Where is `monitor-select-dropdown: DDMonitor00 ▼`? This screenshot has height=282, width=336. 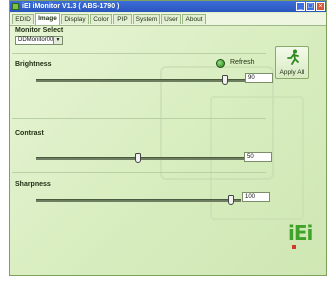
monitor-select-dropdown: DDMonitor00 ▼ is located at coordinates (39, 40).